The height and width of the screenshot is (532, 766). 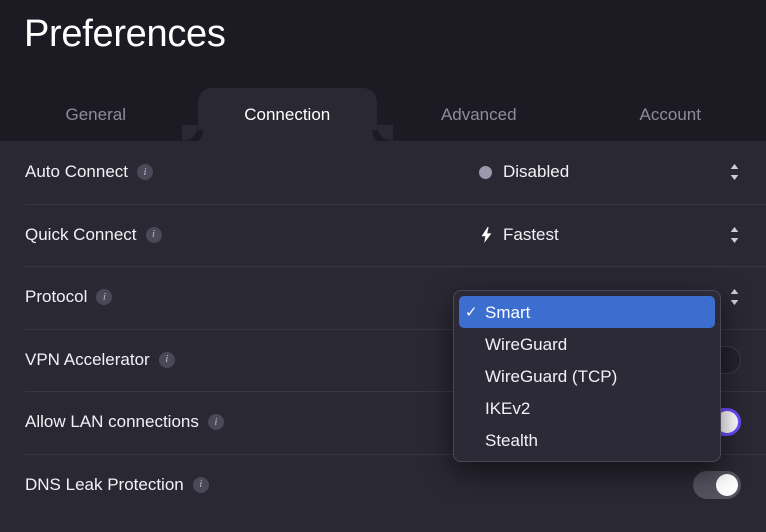 I want to click on dropdown-option-label: Smart, so click(x=508, y=312).